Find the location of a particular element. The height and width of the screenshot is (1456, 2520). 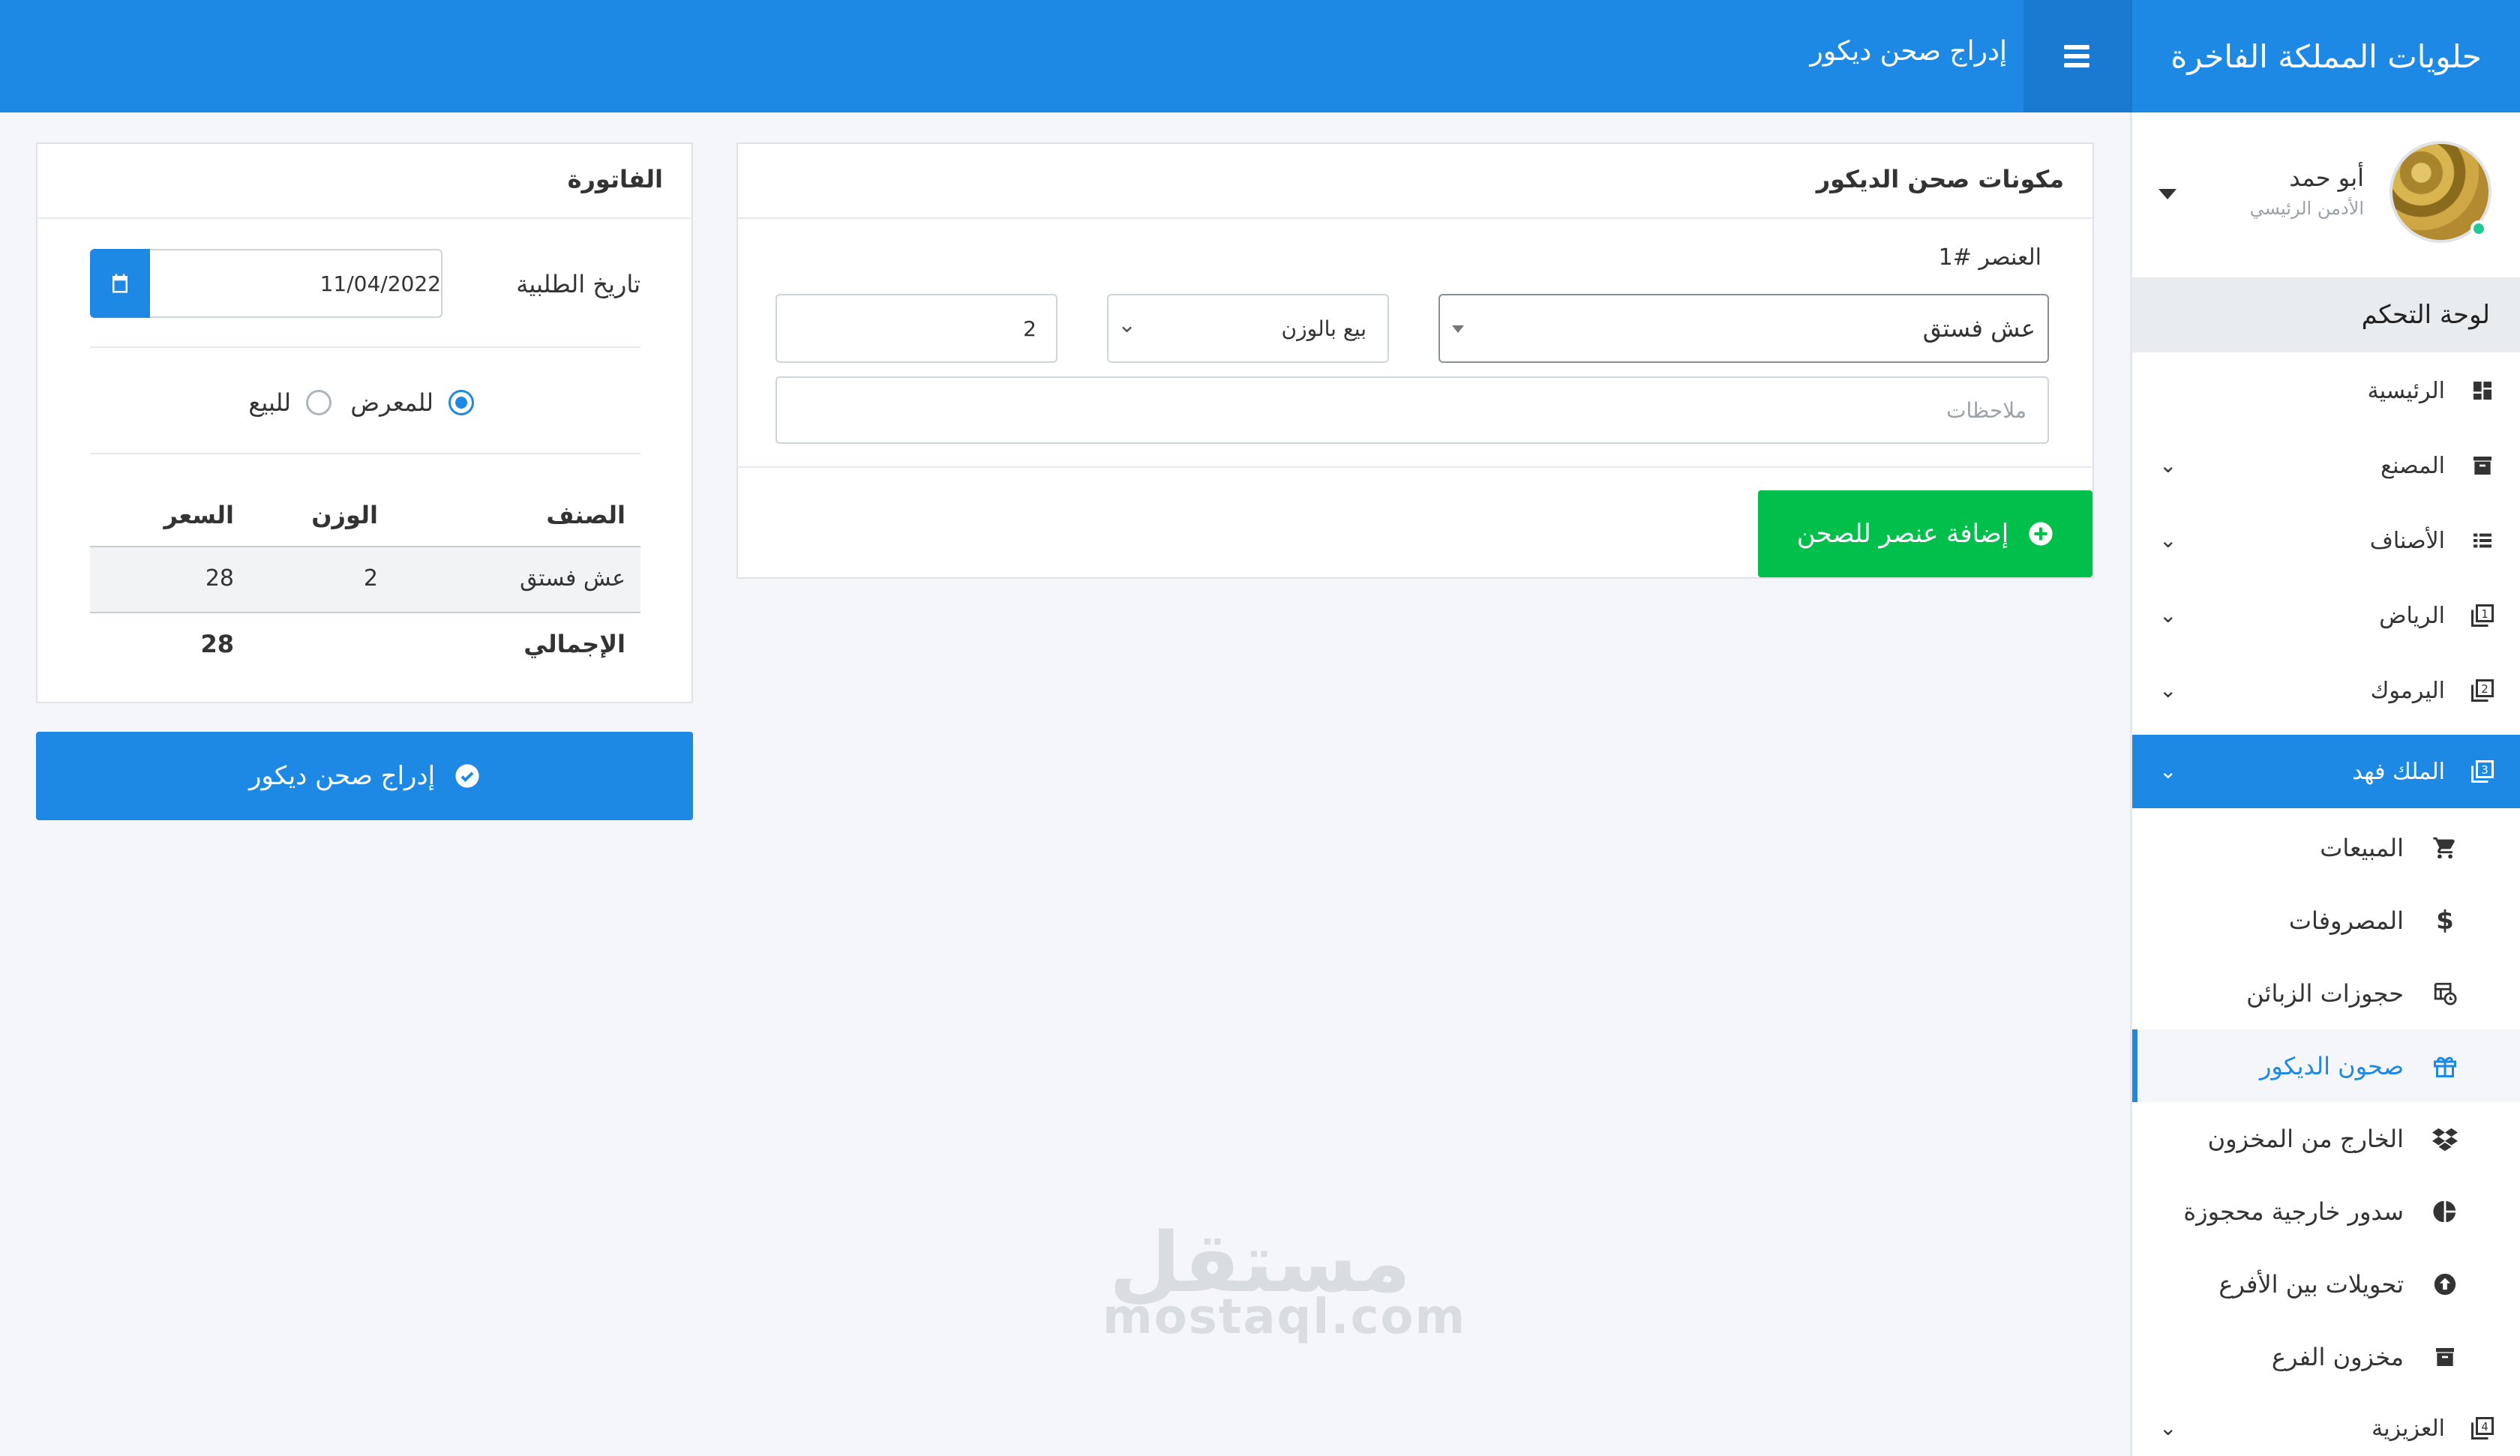

plus-circle-icon is located at coordinates (2041, 534).